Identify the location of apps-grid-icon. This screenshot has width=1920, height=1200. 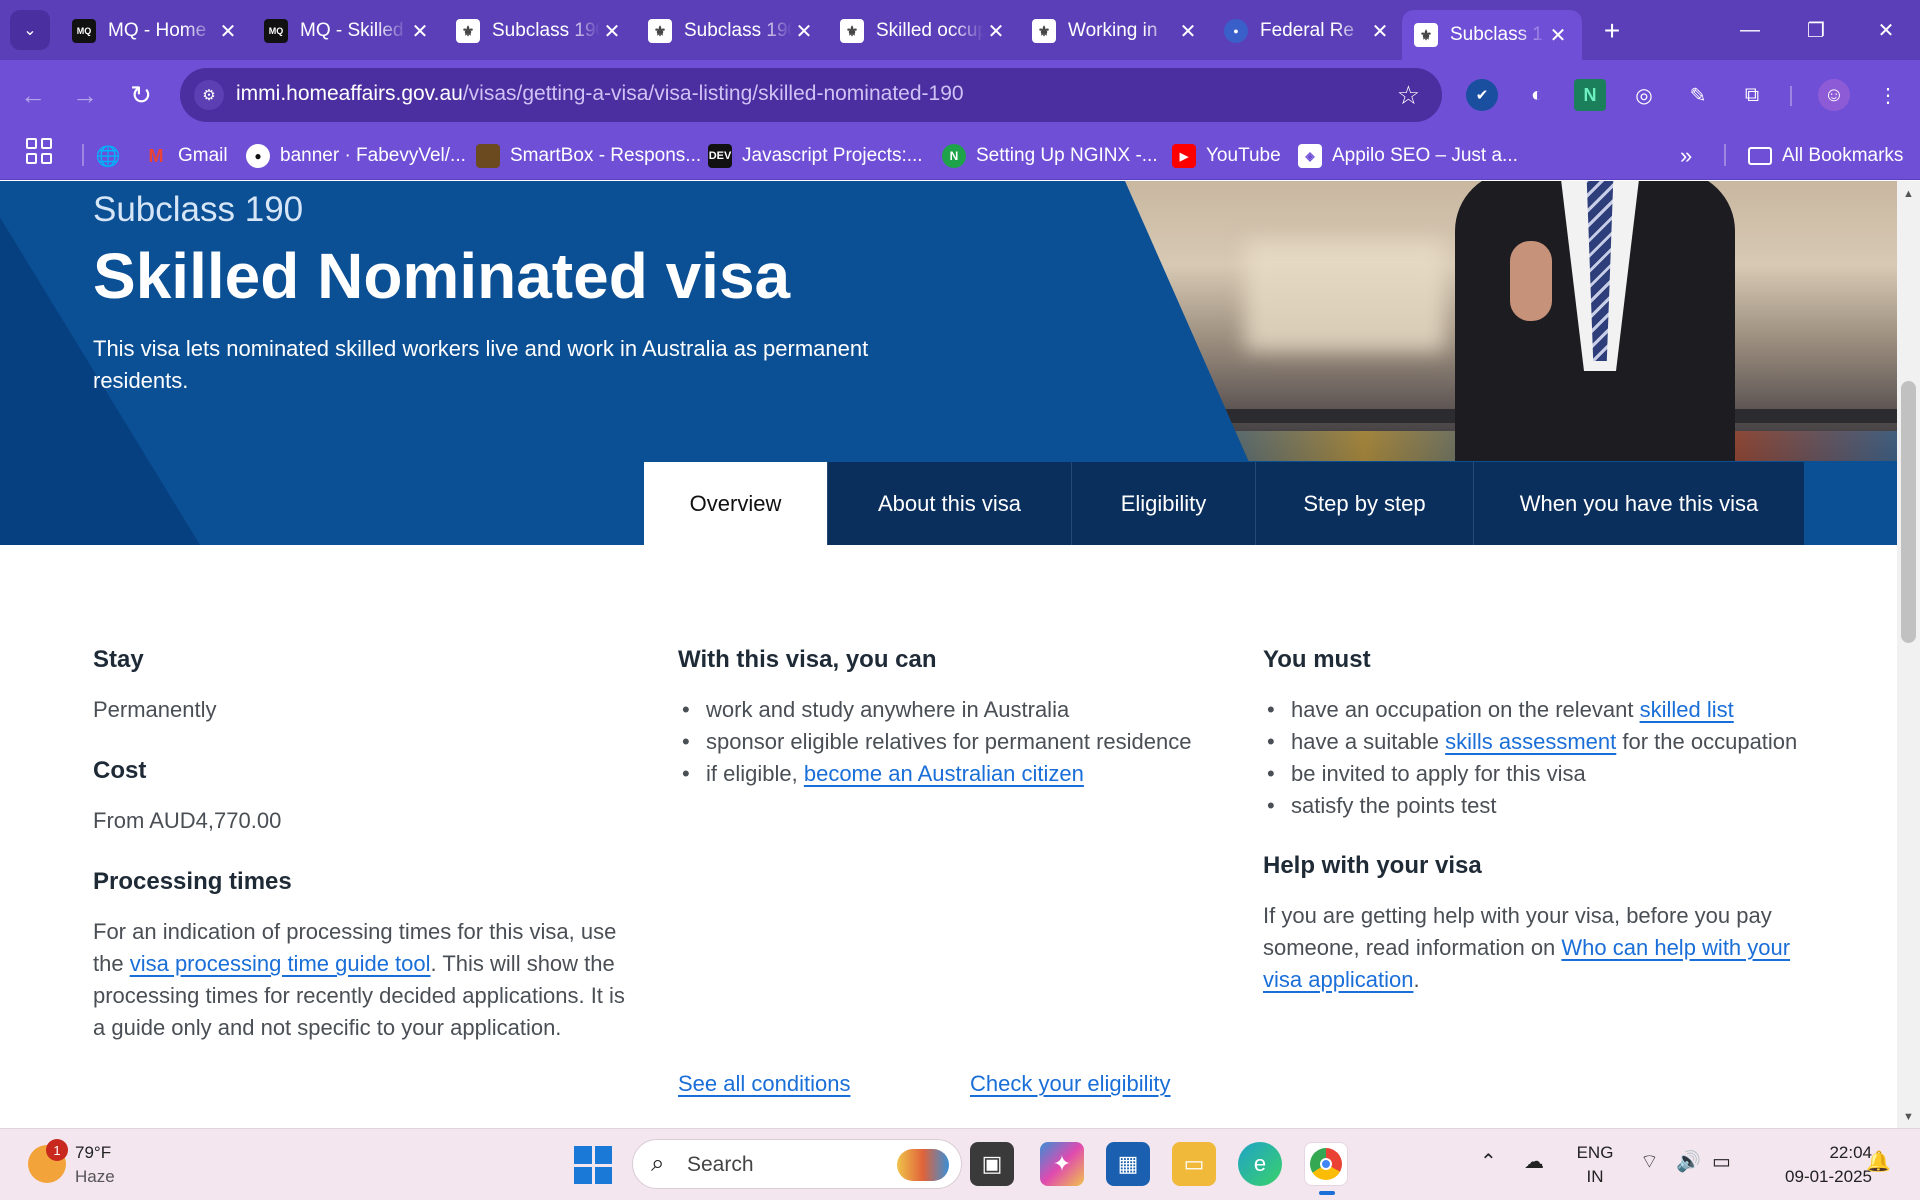
(39, 151).